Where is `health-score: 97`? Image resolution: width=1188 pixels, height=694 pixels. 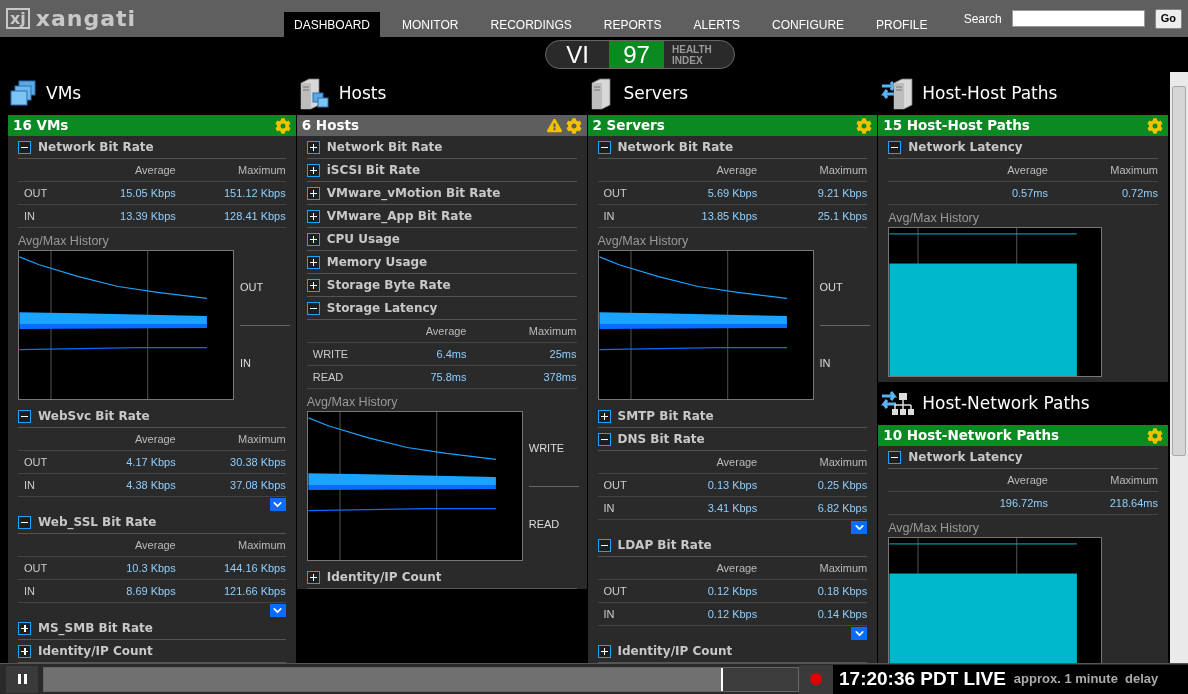
health-score: 97 is located at coordinates (636, 54).